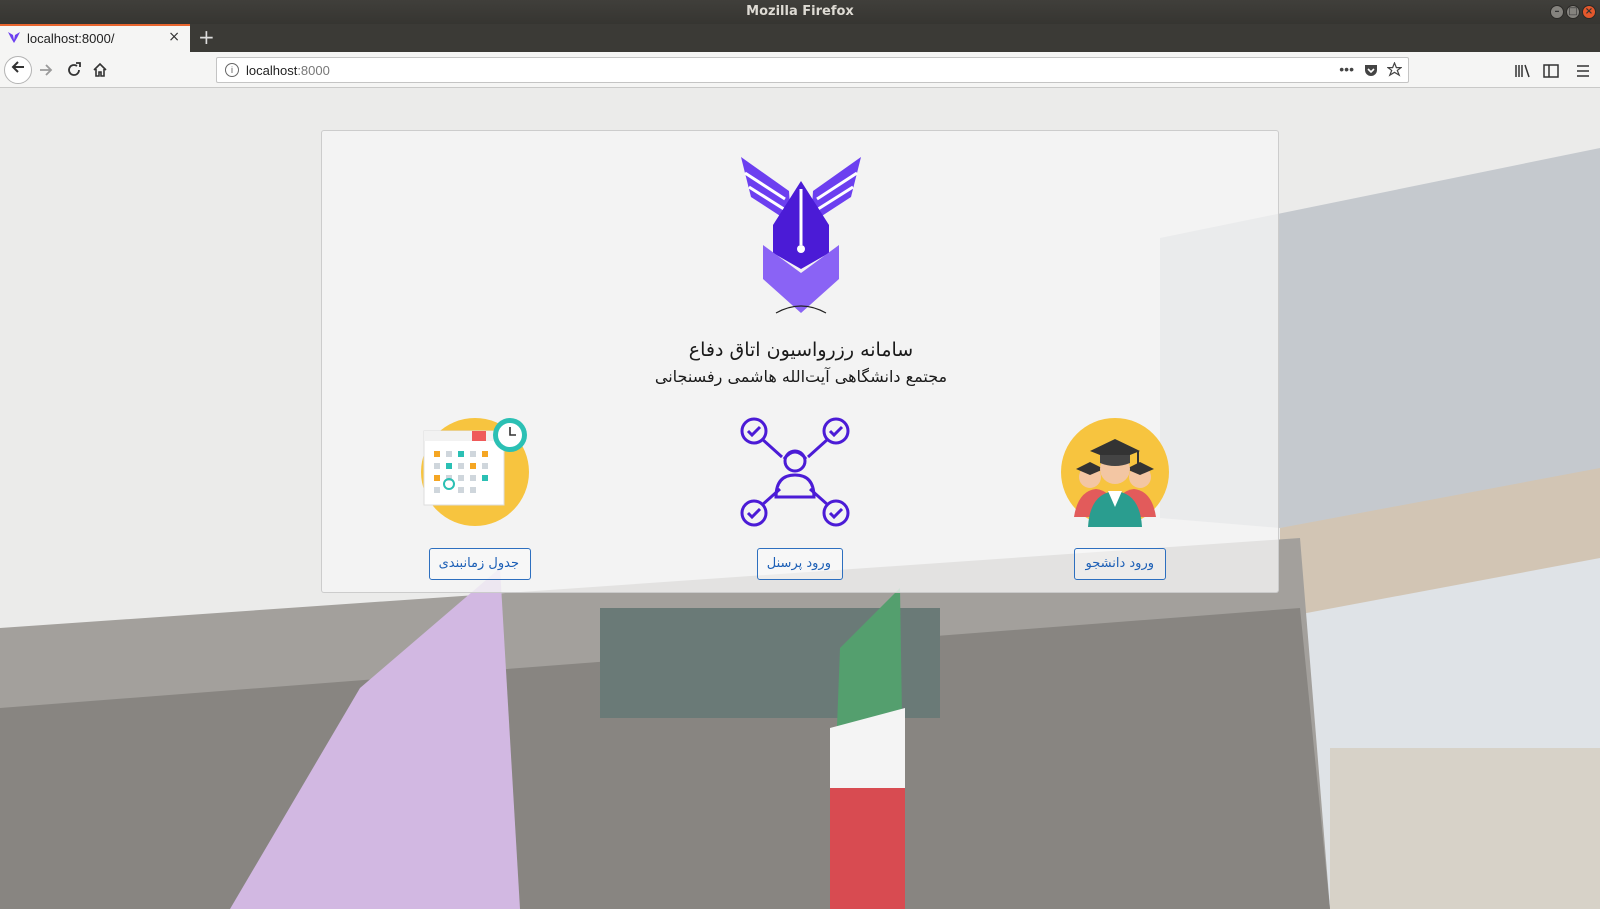  What do you see at coordinates (1551, 71) in the screenshot?
I see `sidebar-toggle-icon` at bounding box center [1551, 71].